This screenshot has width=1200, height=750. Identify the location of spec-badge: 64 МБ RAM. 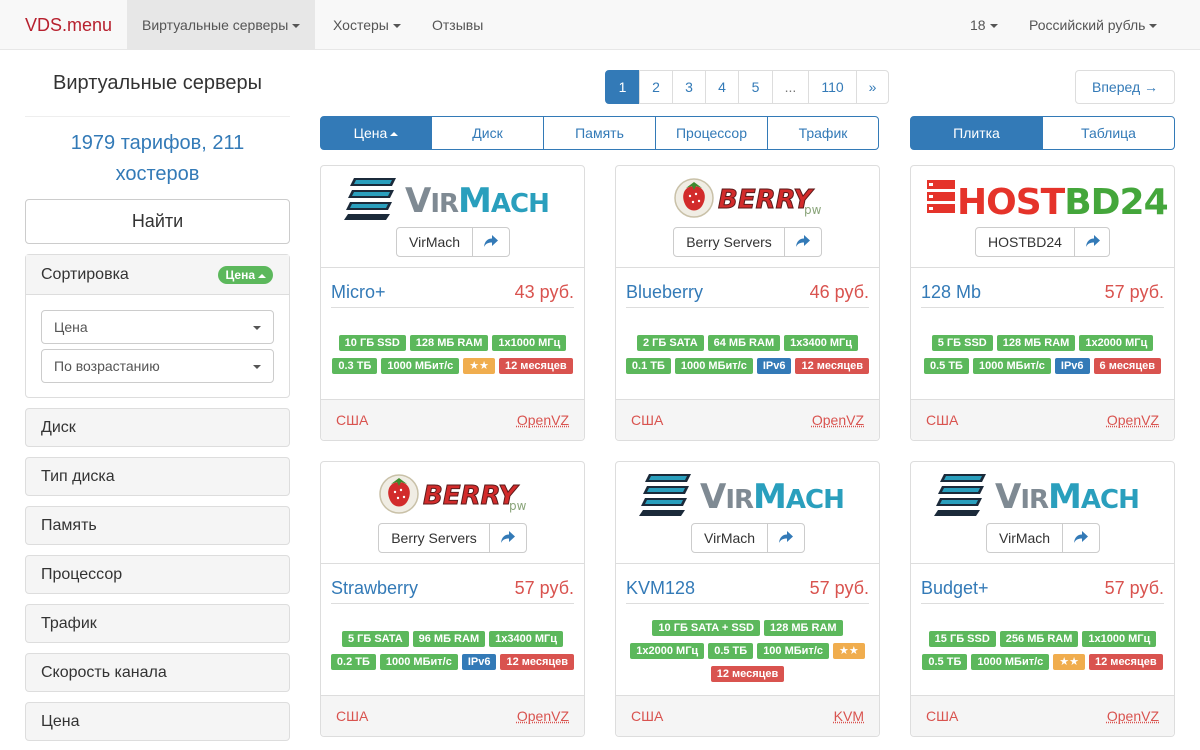
(744, 343).